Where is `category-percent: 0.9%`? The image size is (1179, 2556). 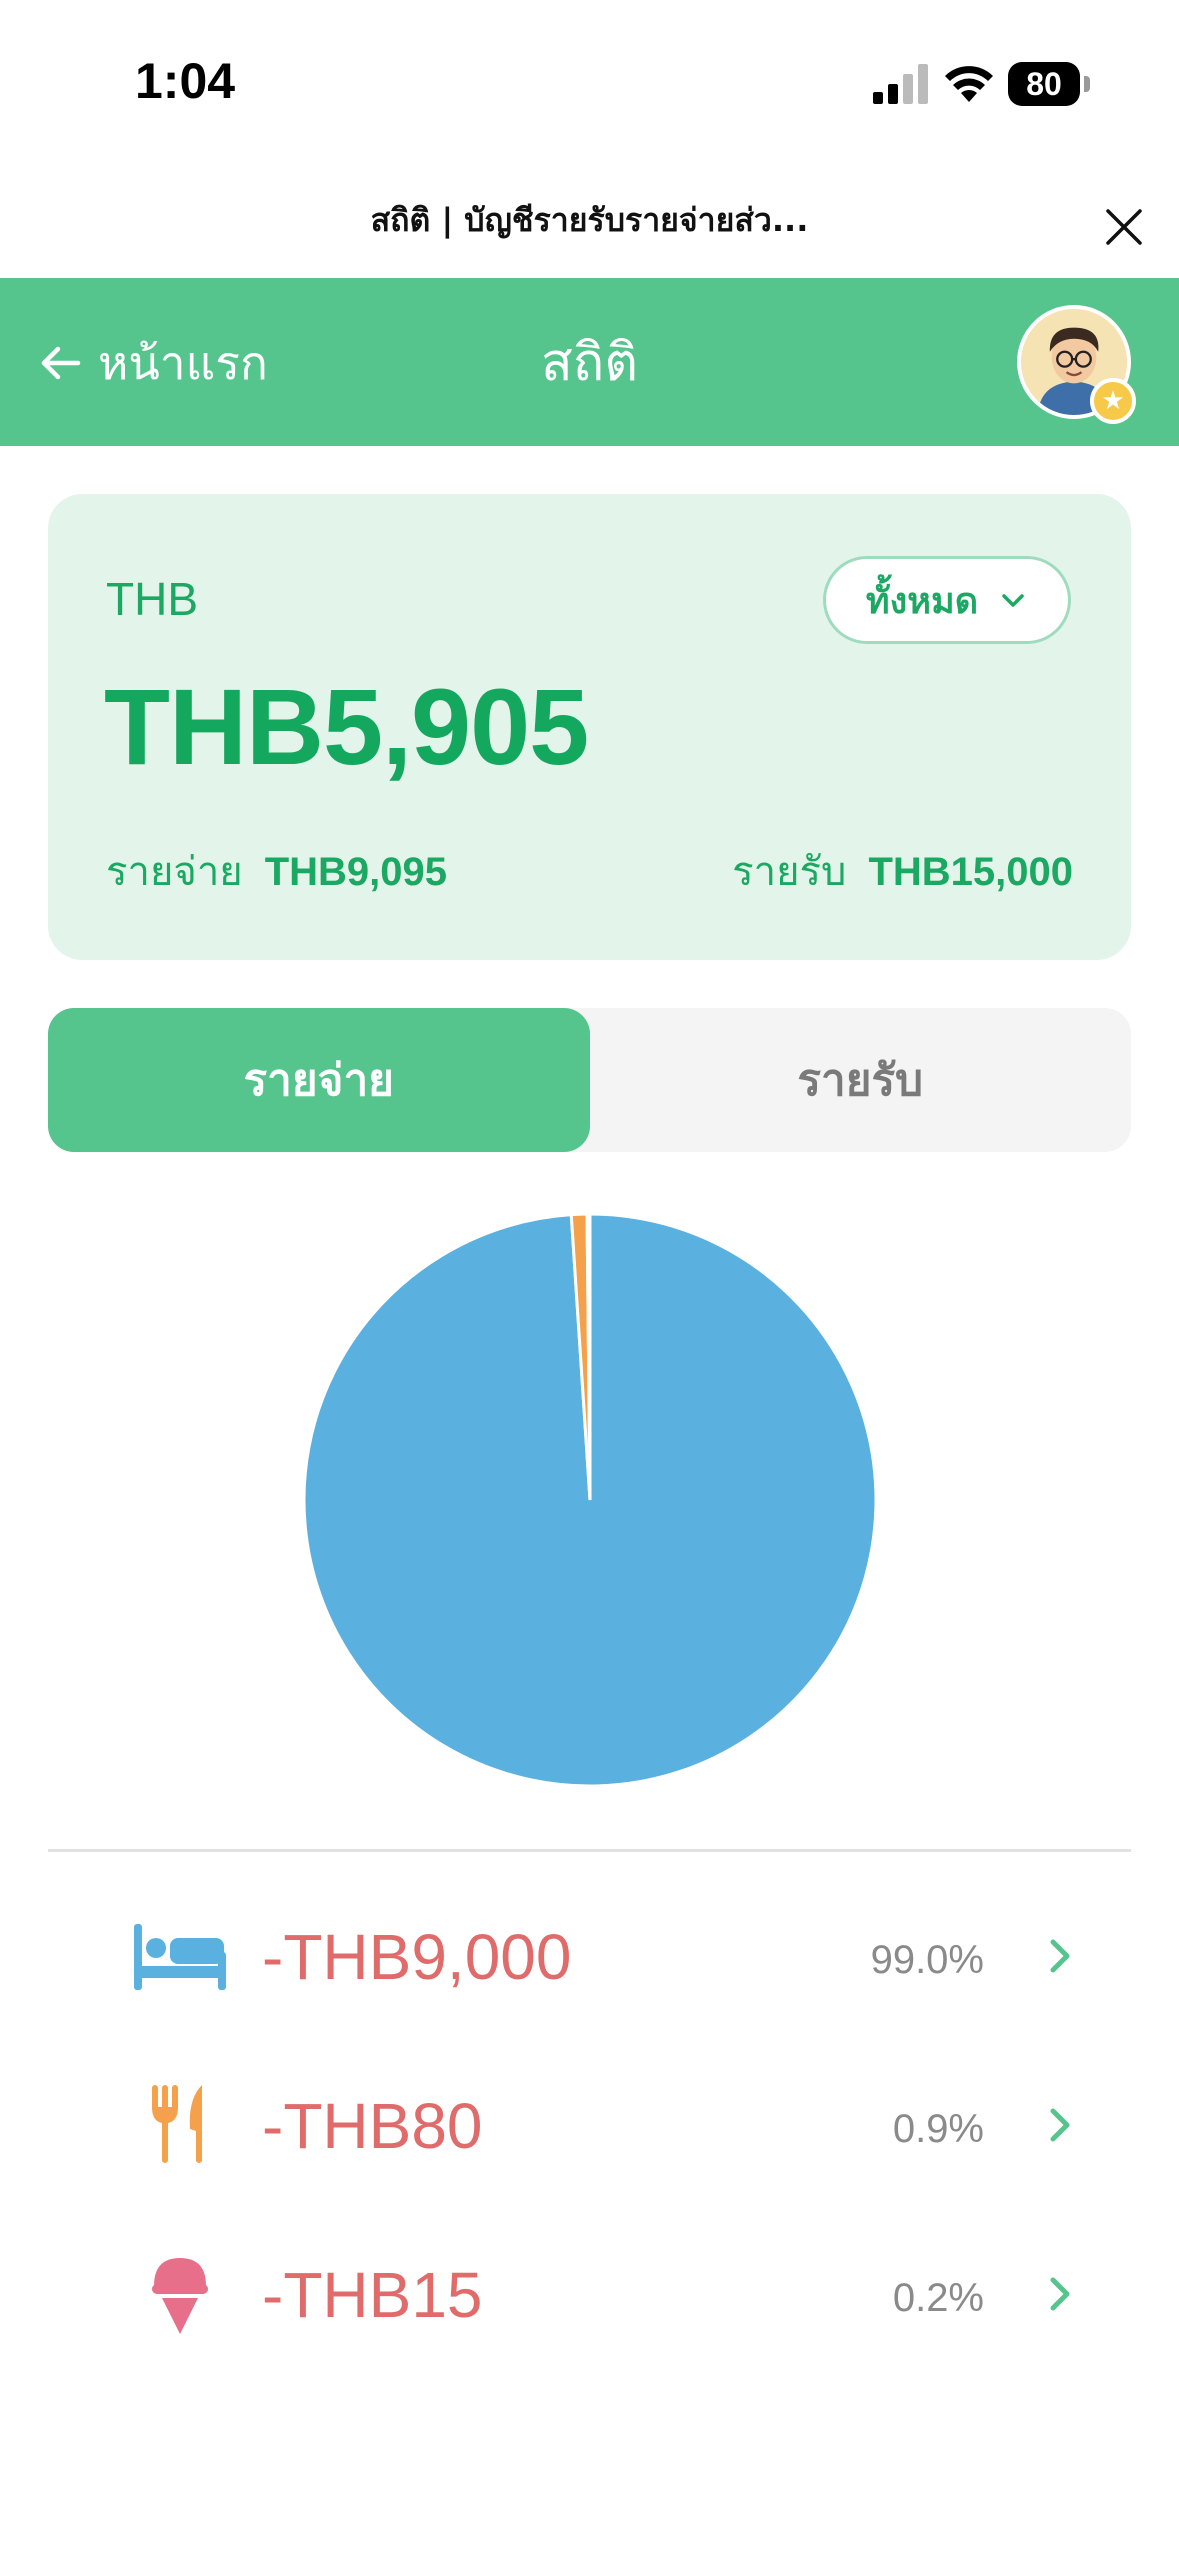
category-percent: 0.9% is located at coordinates (938, 2129).